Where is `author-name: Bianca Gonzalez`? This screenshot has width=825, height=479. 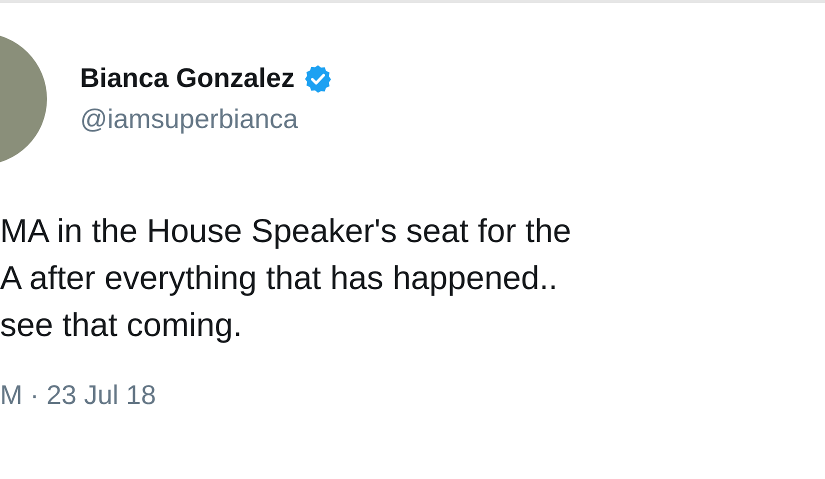 author-name: Bianca Gonzalez is located at coordinates (187, 78).